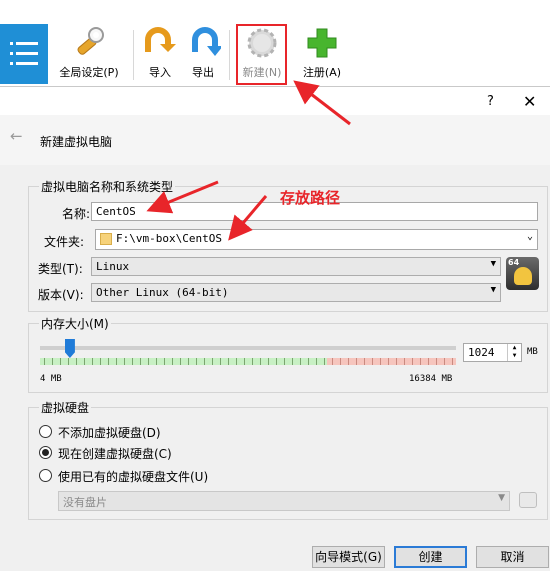 The height and width of the screenshot is (571, 550). I want to click on memory-min-label: 4 MB, so click(51, 379).